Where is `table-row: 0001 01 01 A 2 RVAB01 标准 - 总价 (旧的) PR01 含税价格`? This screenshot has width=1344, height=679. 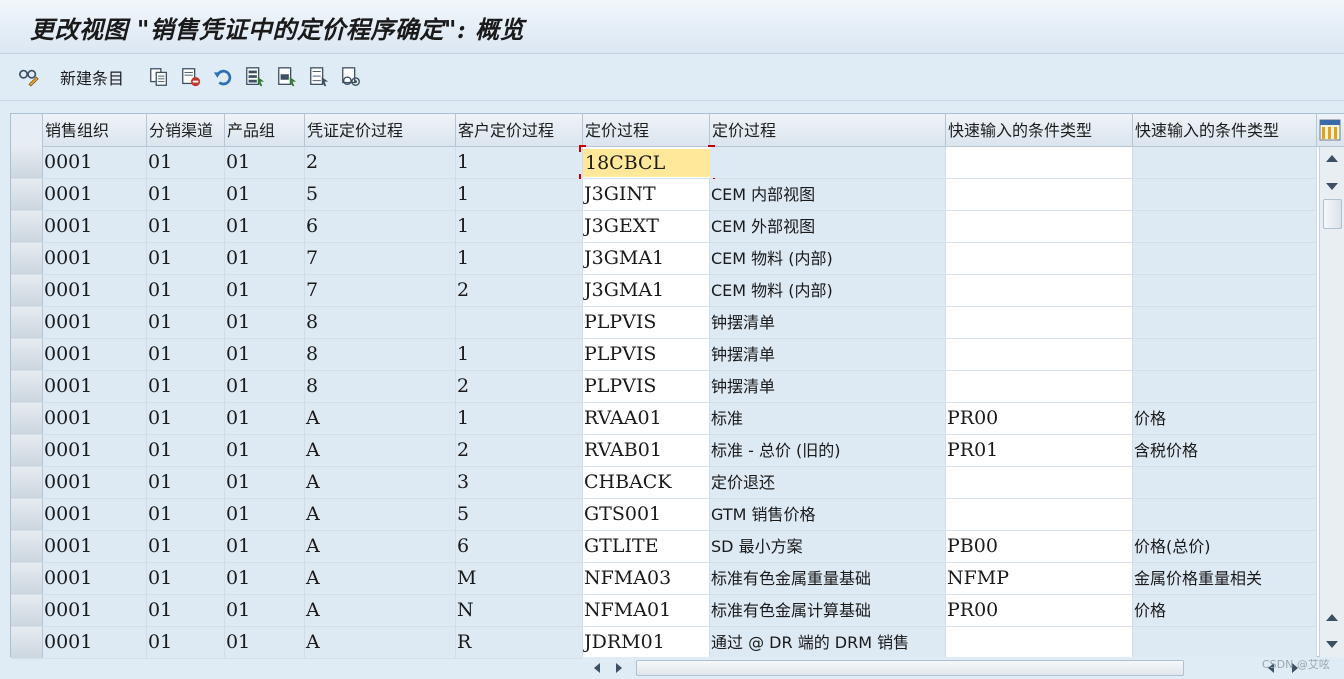 table-row: 0001 01 01 A 2 RVAB01 标准 - 总价 (旧的) PR01 含税价格 is located at coordinates (664, 451).